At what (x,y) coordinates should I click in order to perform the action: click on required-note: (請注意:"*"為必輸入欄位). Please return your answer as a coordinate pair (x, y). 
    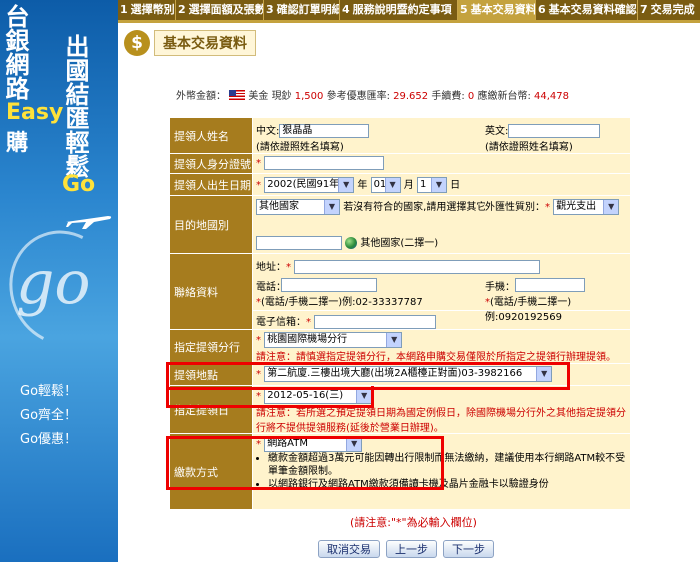
    Looking at the image, I should click on (413, 522).